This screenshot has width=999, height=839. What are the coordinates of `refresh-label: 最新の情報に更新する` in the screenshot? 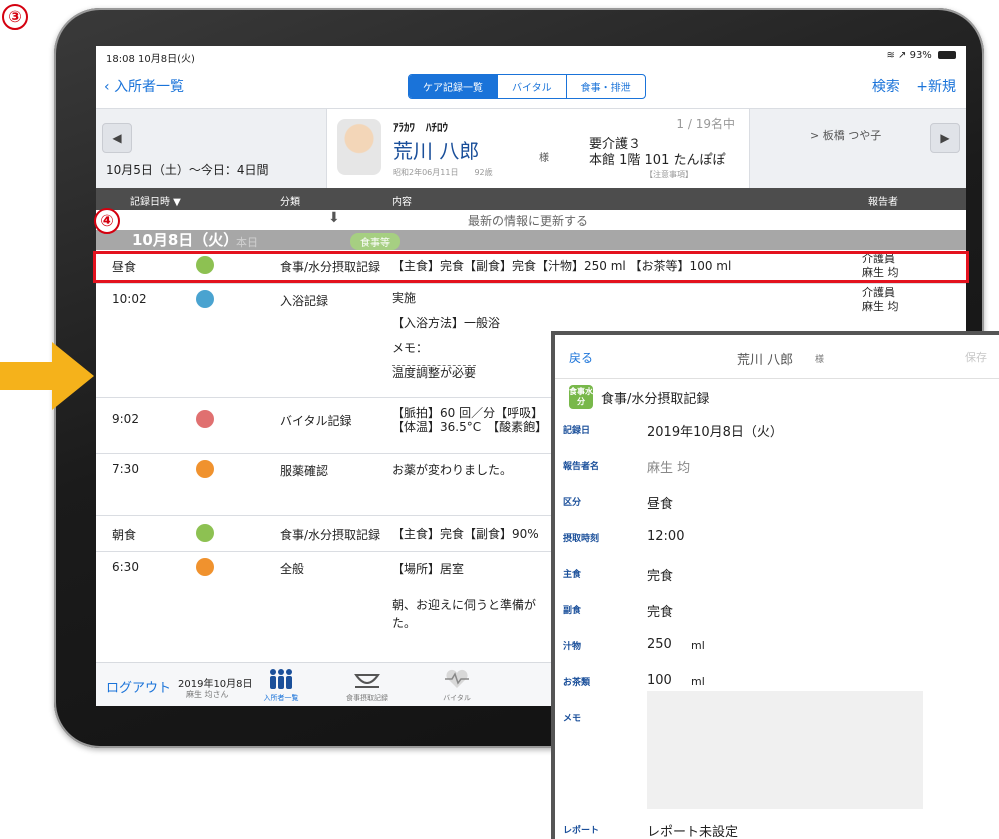 It's located at (528, 221).